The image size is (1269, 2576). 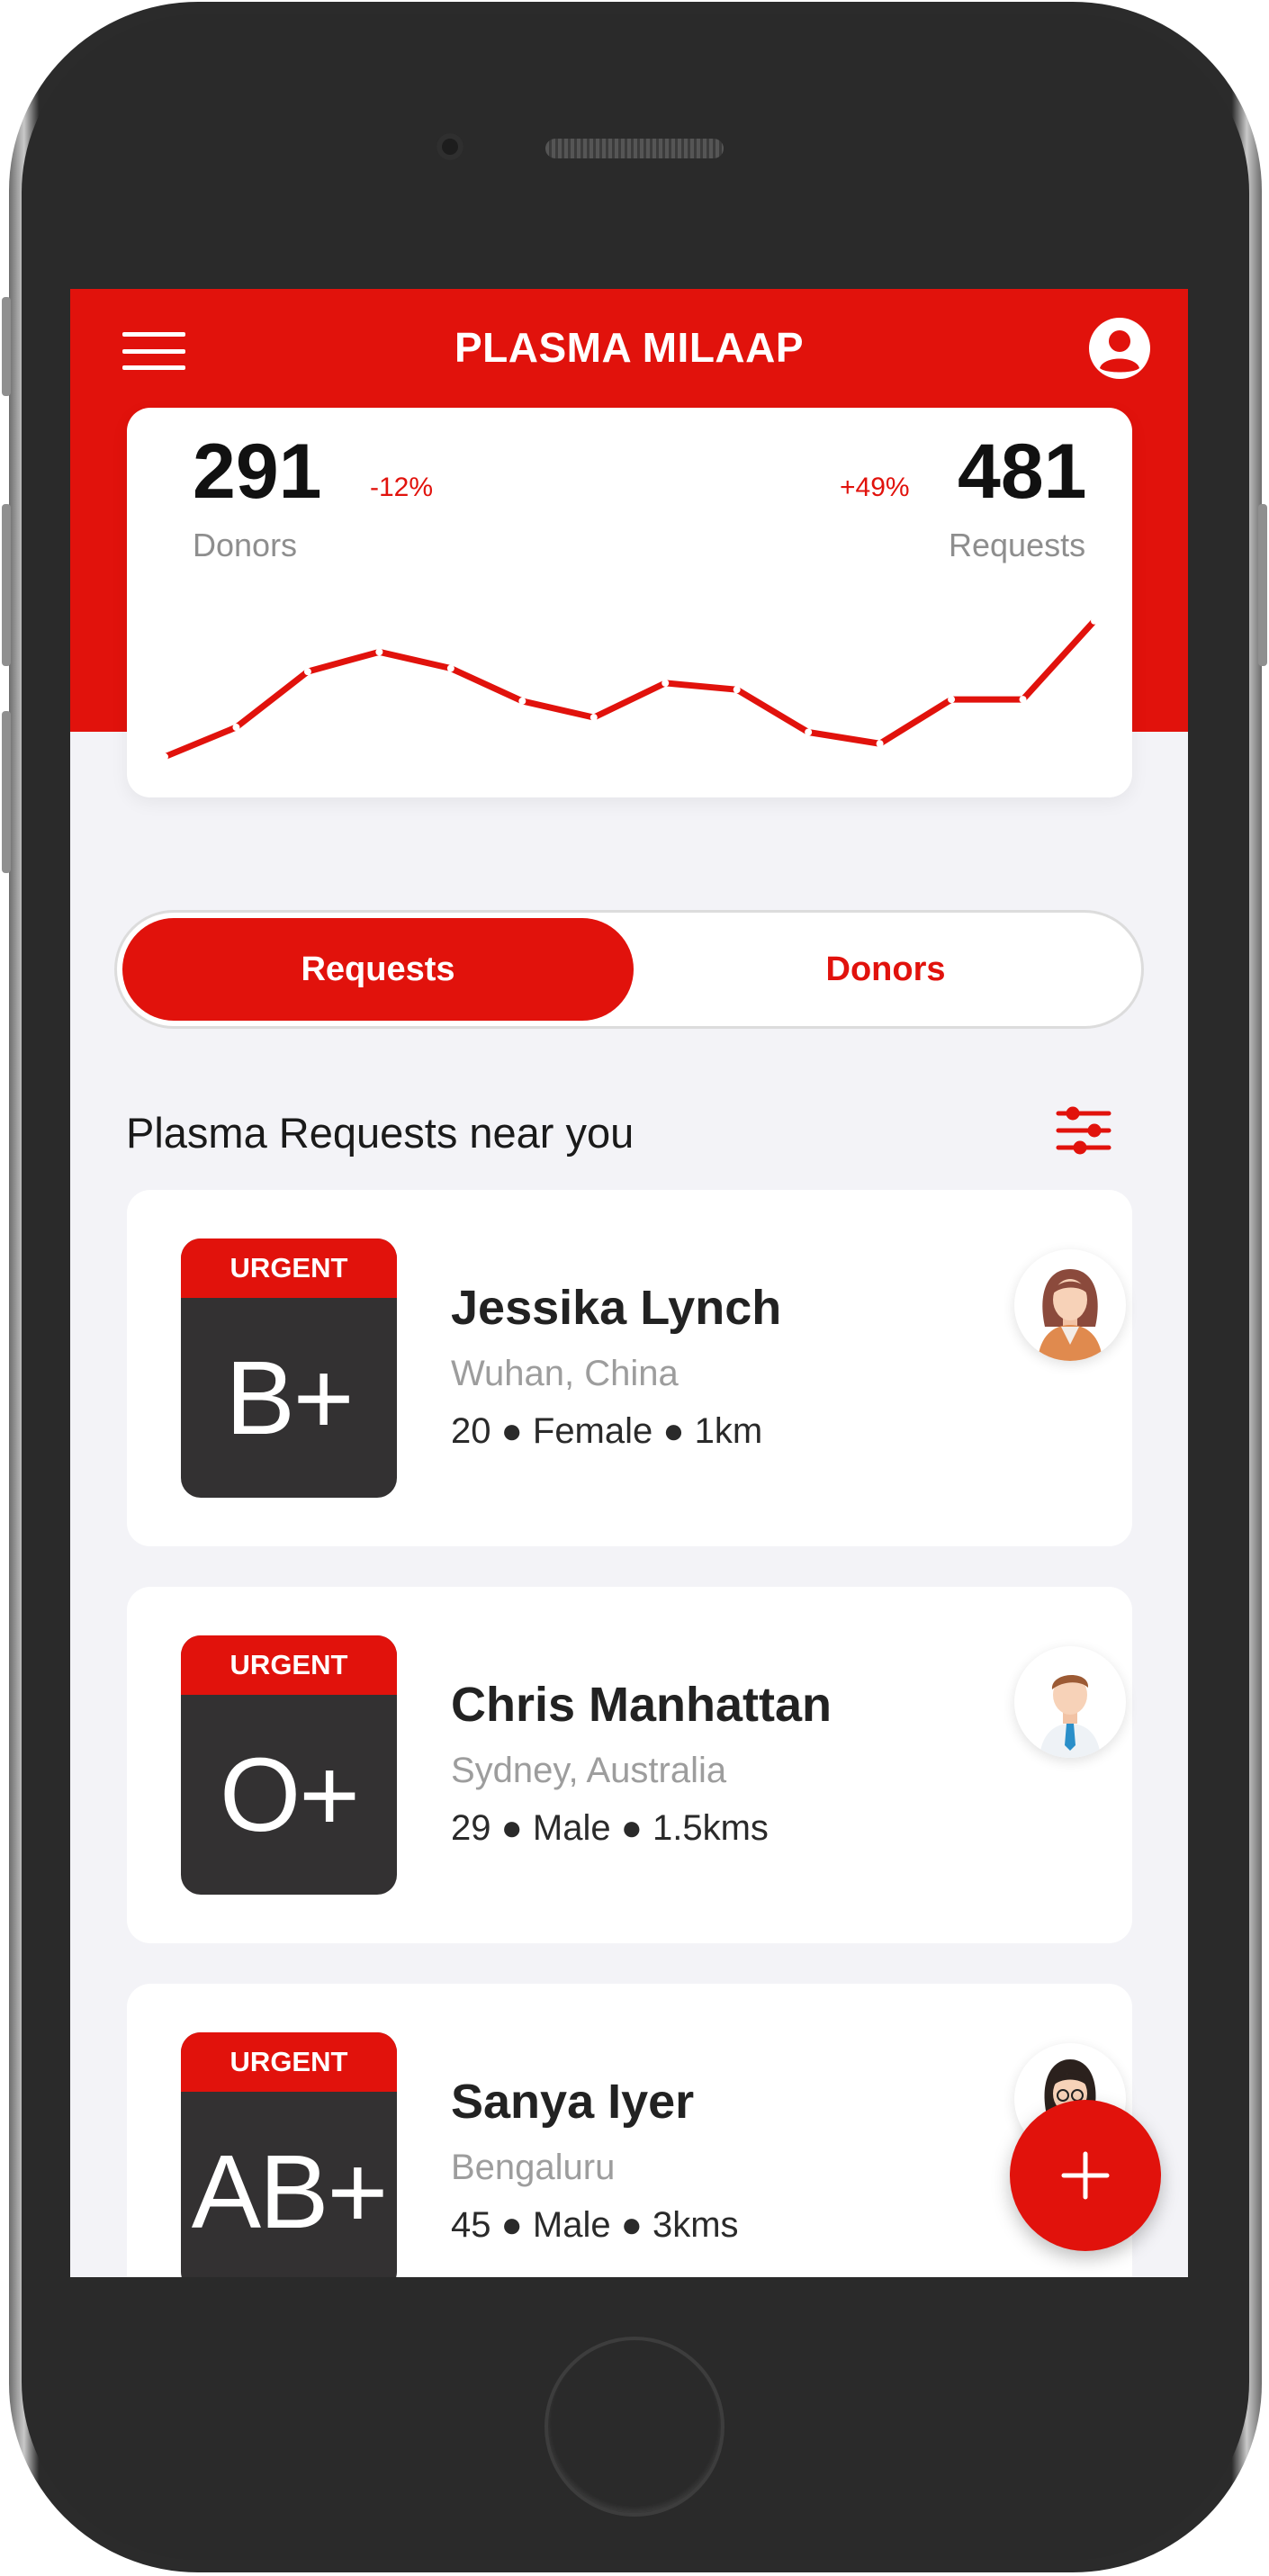 I want to click on blood-type: AB+, so click(x=289, y=2191).